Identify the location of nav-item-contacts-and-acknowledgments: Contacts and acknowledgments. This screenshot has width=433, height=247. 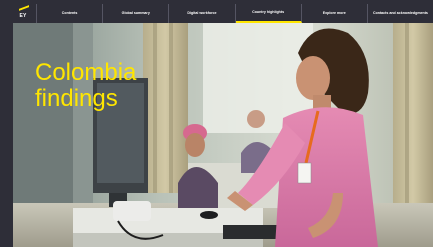
(400, 13).